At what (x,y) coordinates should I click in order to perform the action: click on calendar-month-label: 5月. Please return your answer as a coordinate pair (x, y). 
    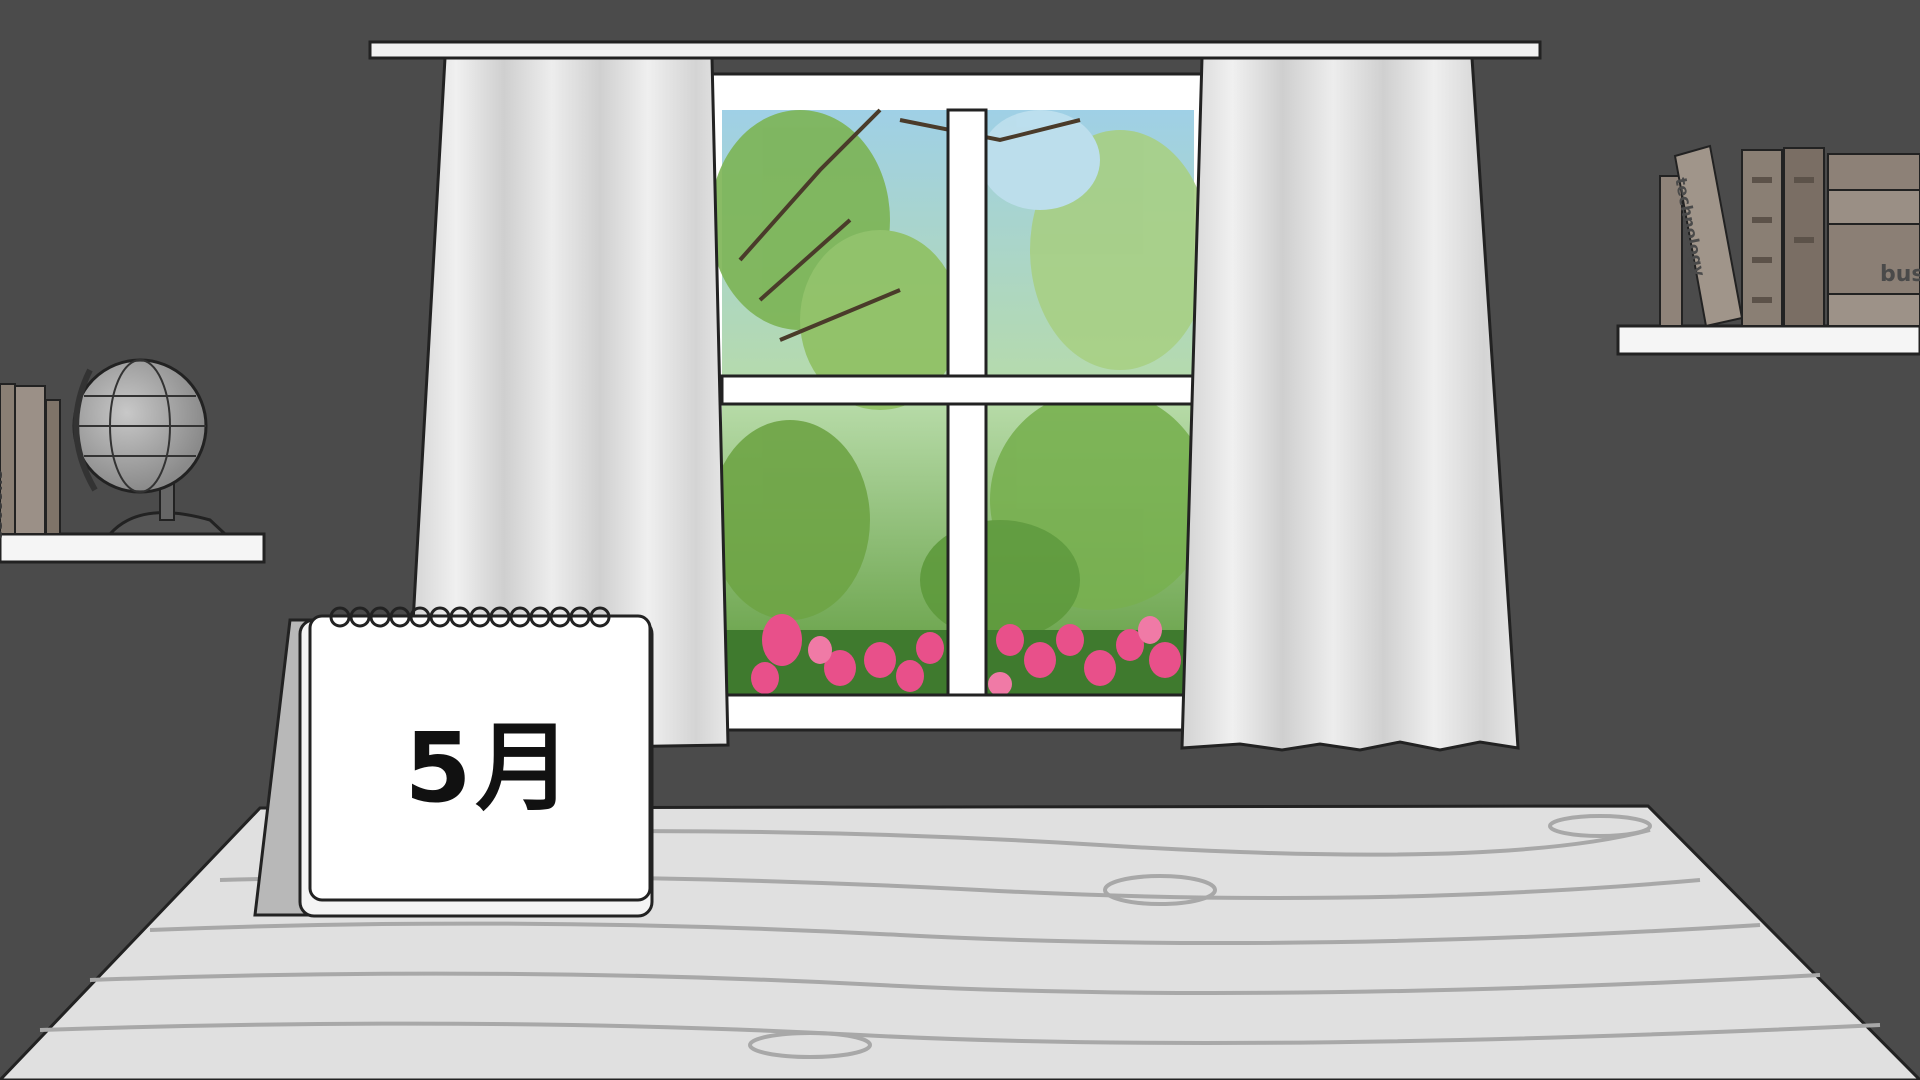
    Looking at the image, I should click on (490, 768).